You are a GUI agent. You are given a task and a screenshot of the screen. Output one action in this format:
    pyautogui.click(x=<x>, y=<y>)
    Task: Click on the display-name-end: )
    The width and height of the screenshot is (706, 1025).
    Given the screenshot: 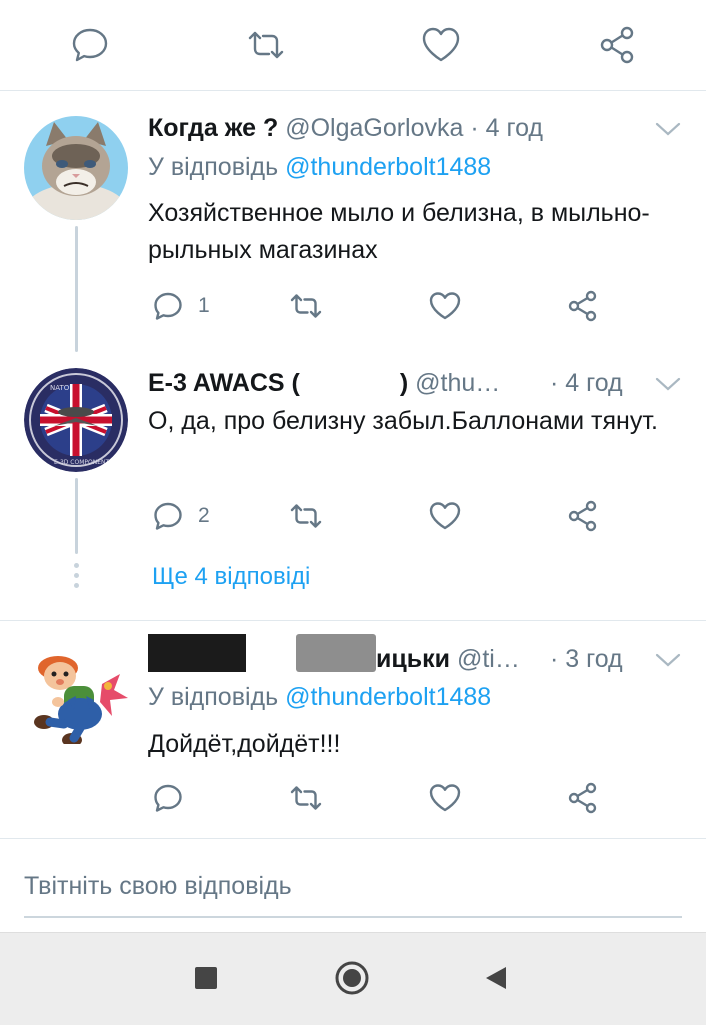 What is the action you would take?
    pyautogui.click(x=404, y=383)
    